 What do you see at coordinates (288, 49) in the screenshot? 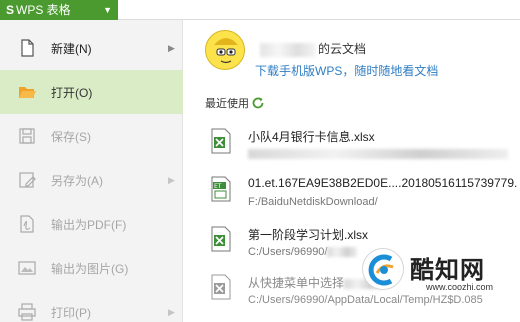
I see `blurred-username` at bounding box center [288, 49].